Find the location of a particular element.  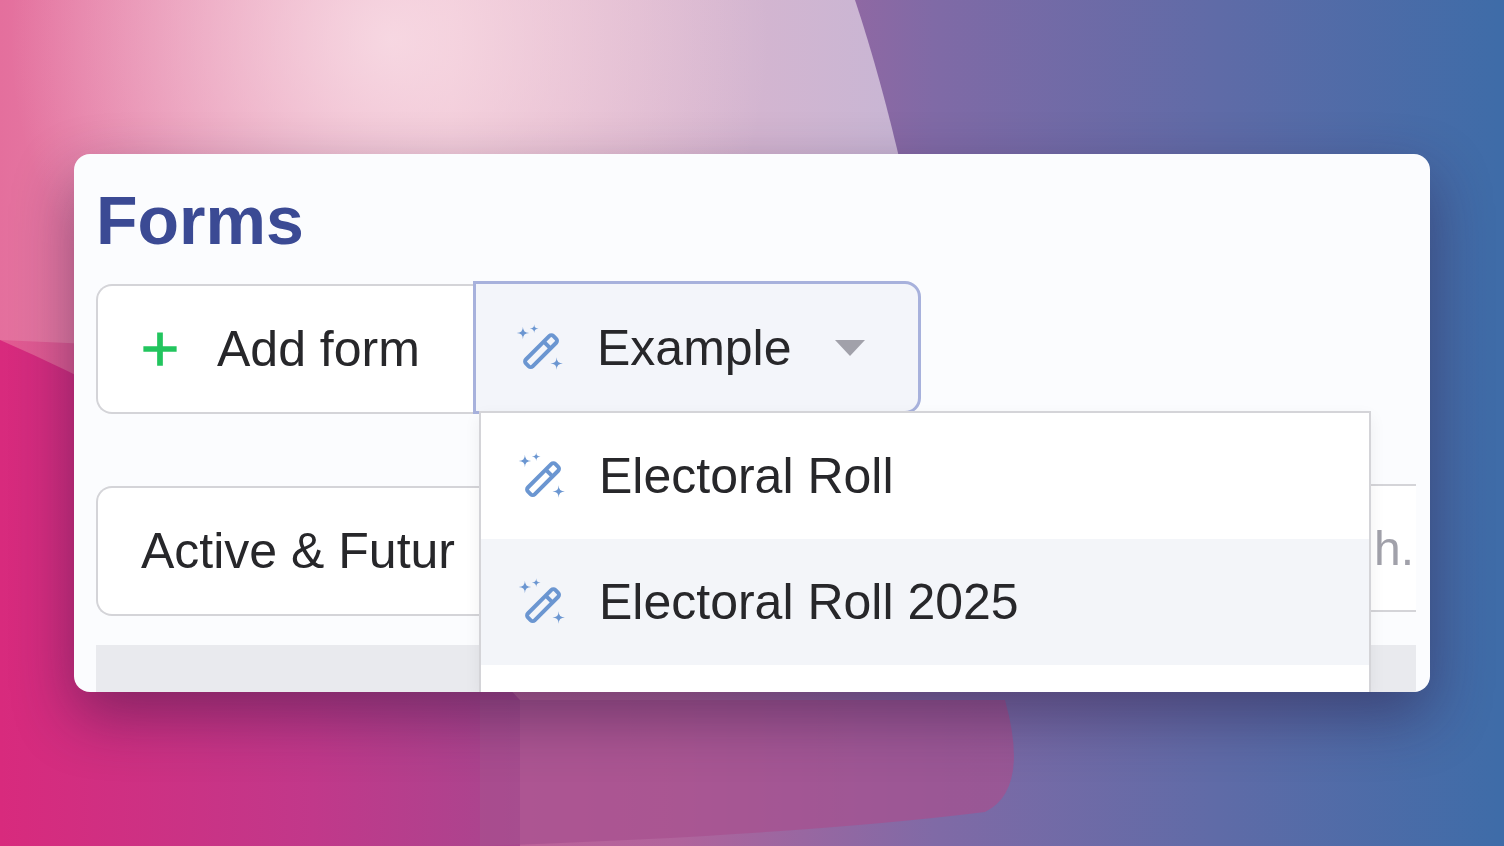

example-dropdown-button: Example is located at coordinates (697, 347).